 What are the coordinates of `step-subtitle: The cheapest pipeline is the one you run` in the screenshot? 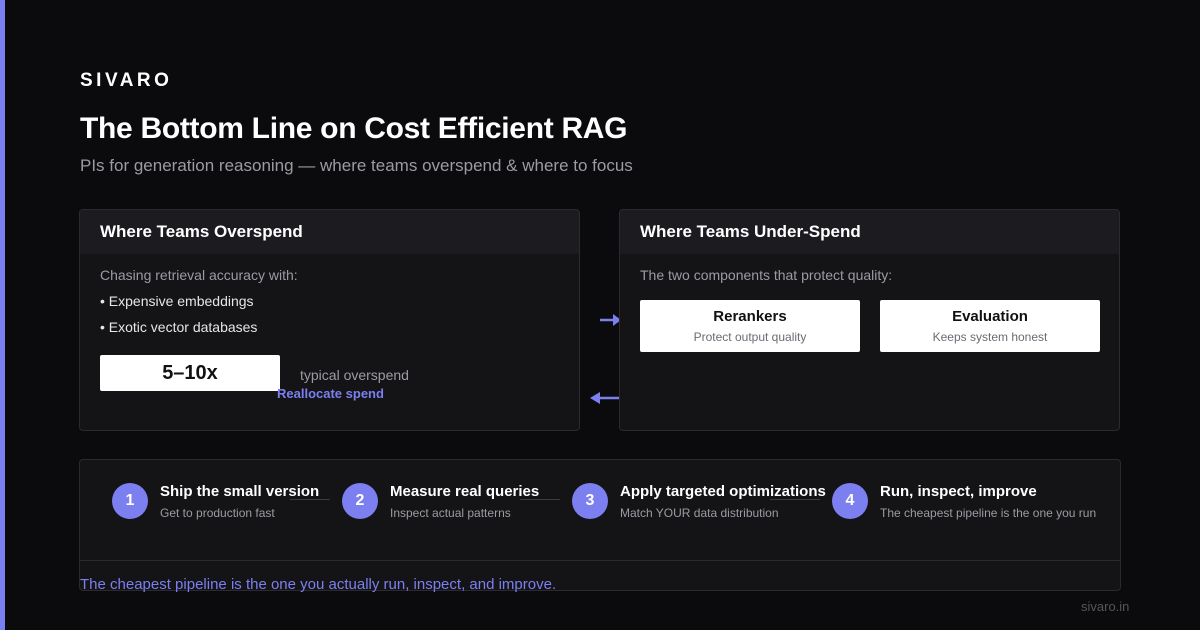 It's located at (988, 513).